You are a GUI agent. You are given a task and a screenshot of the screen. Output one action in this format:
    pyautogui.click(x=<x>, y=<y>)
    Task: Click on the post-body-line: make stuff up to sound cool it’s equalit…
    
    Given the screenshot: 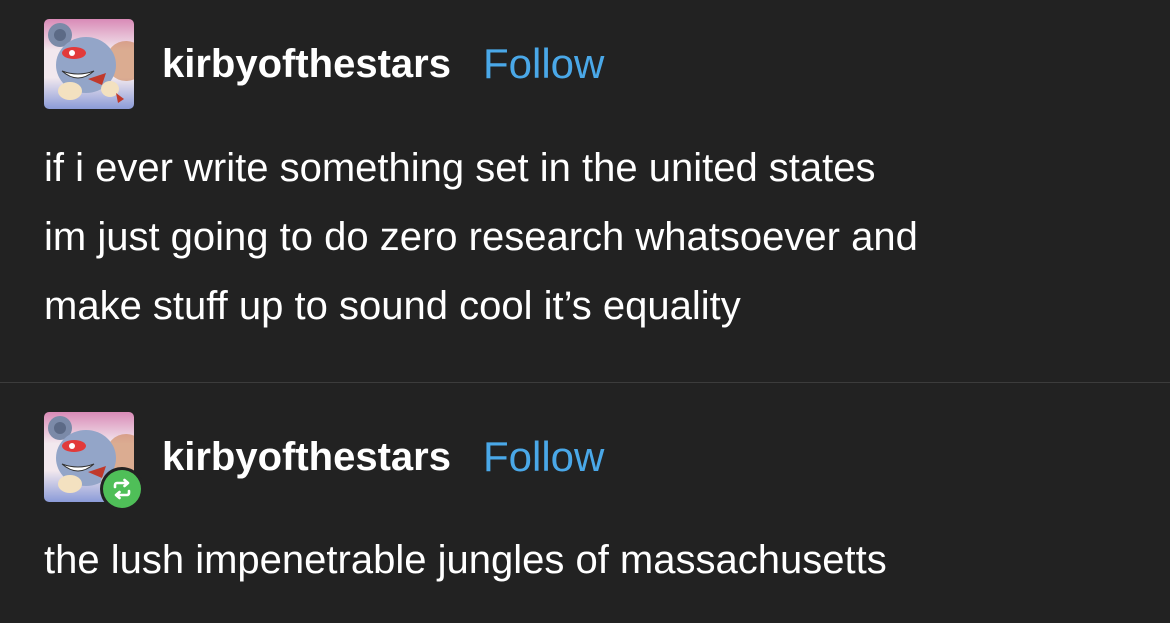 What is the action you would take?
    pyautogui.click(x=392, y=306)
    